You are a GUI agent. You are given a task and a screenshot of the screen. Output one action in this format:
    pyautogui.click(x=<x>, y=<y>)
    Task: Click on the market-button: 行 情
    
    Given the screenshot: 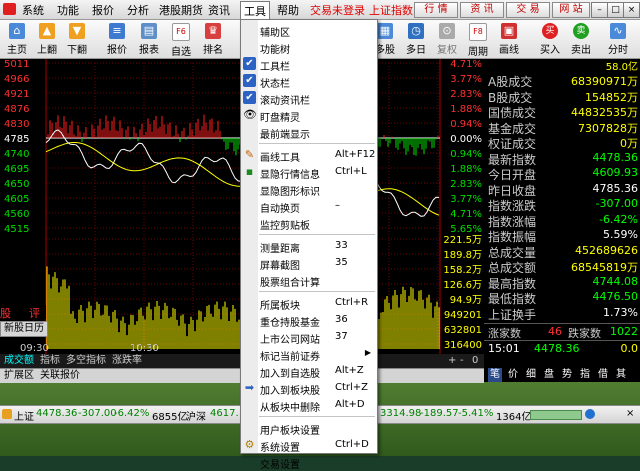 What is the action you would take?
    pyautogui.click(x=436, y=10)
    